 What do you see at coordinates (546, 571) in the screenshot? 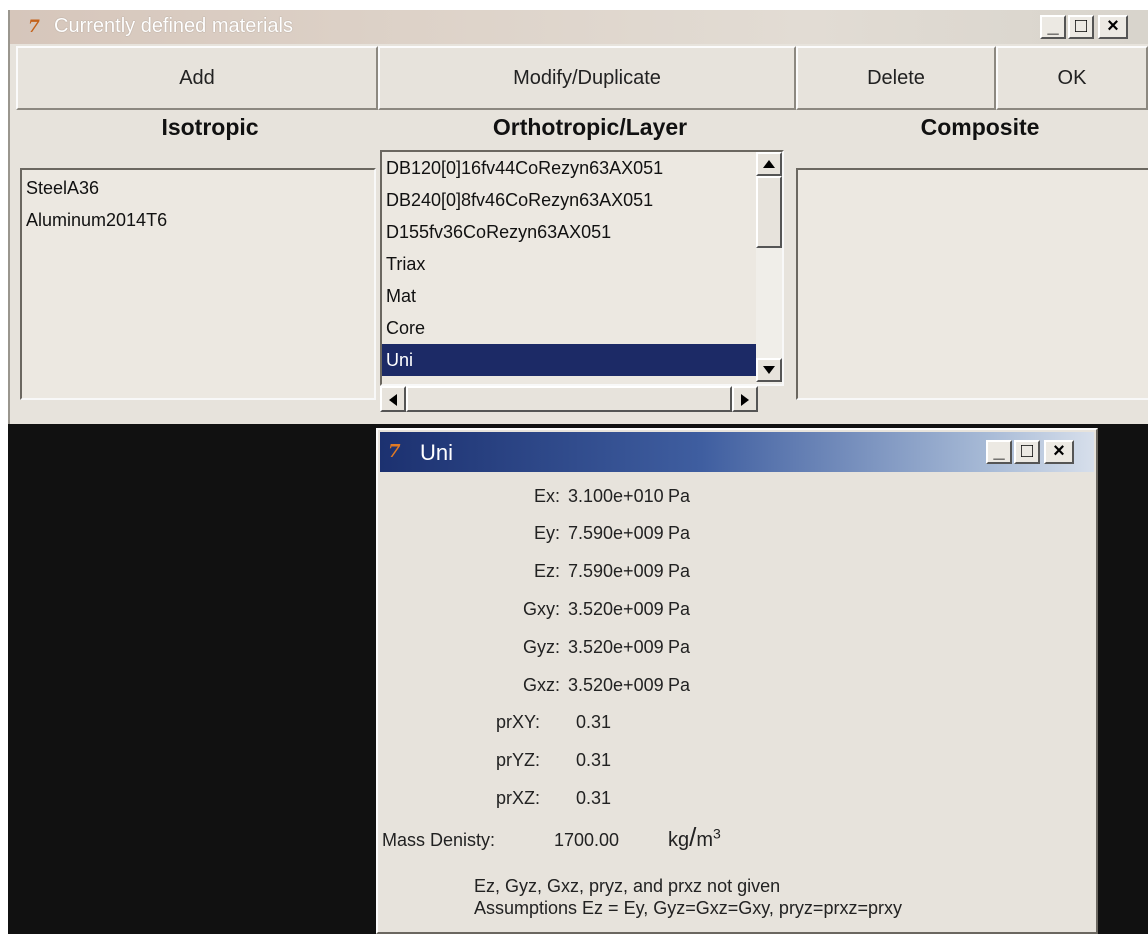
I see `ez-label: Ez:` at bounding box center [546, 571].